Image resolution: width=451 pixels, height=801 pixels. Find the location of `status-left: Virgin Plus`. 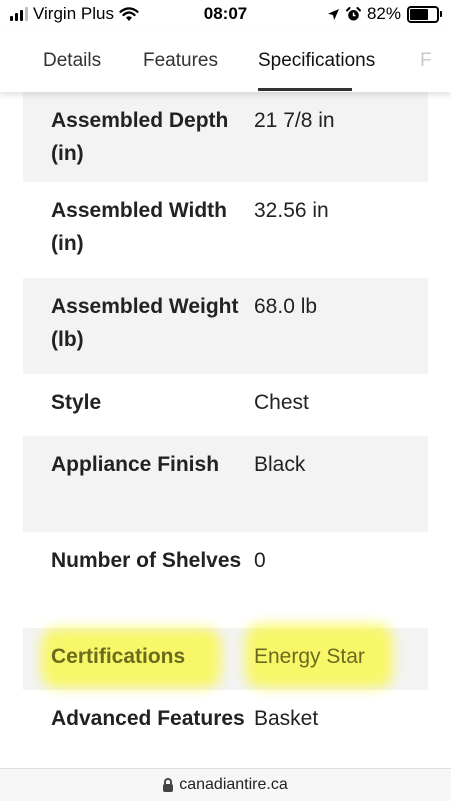

status-left: Virgin Plus is located at coordinates (74, 14).